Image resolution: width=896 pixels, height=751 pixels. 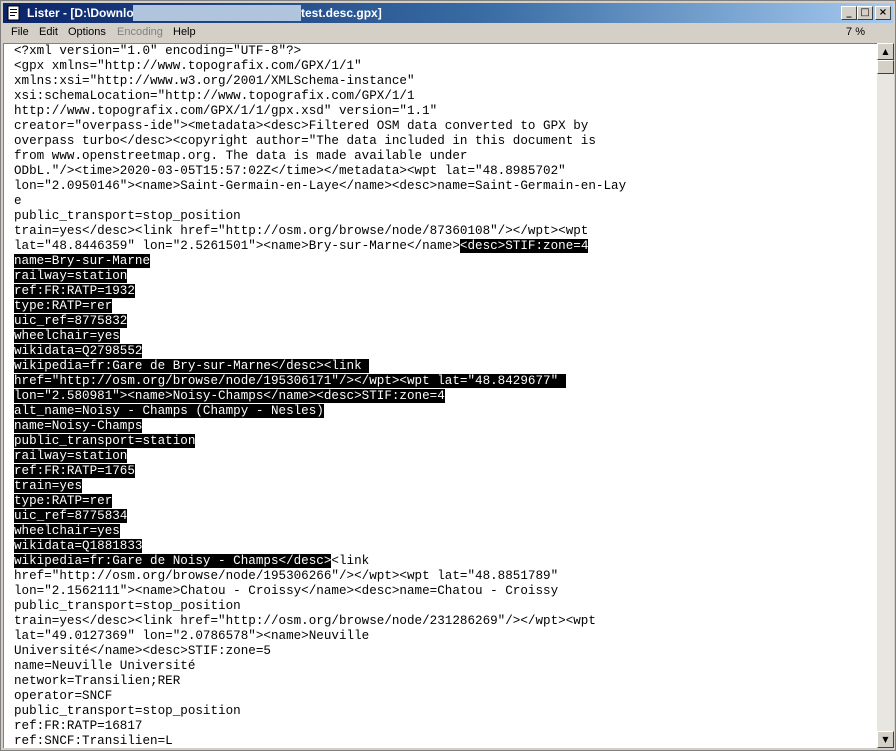 I want to click on menu-file: File, so click(x=20, y=32).